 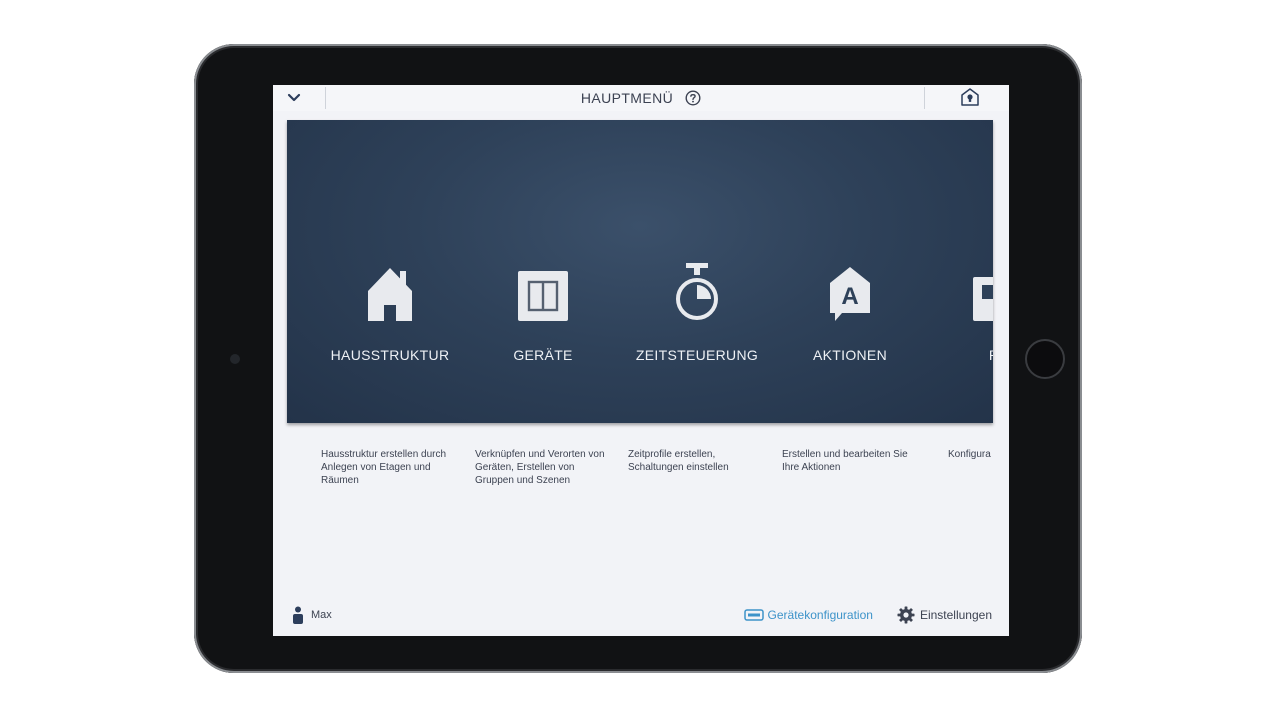 I want to click on tile-label: AKTIONEN, so click(x=850, y=355).